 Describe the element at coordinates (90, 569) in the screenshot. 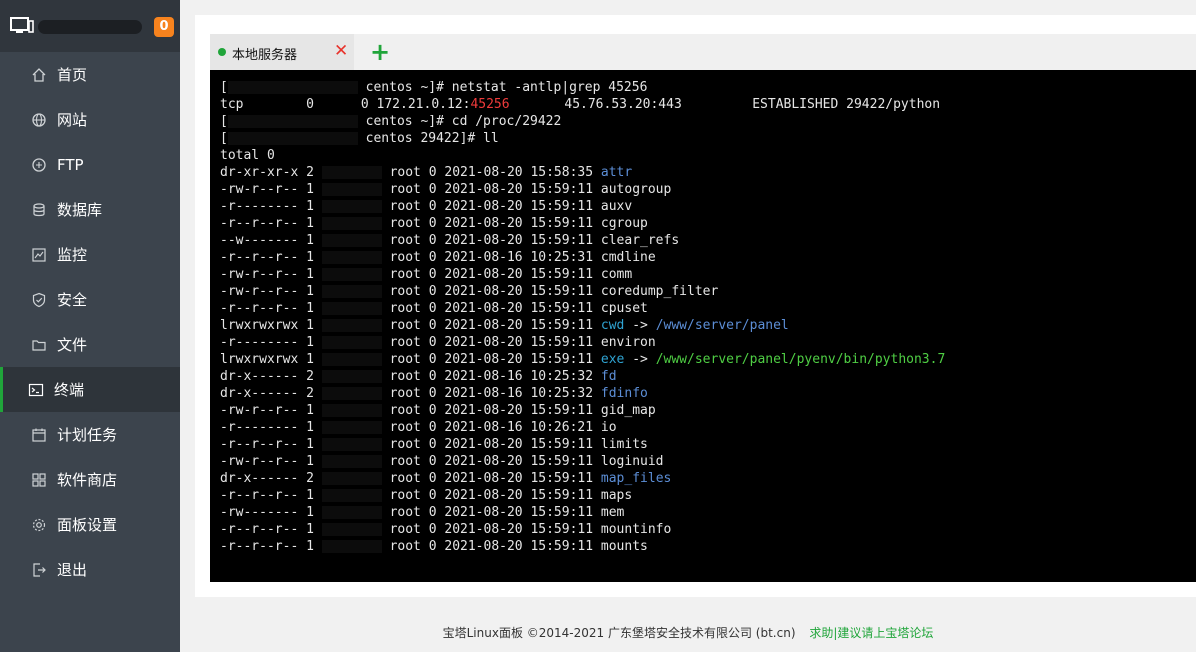

I see `sidebar-item-logout: 退出` at that location.